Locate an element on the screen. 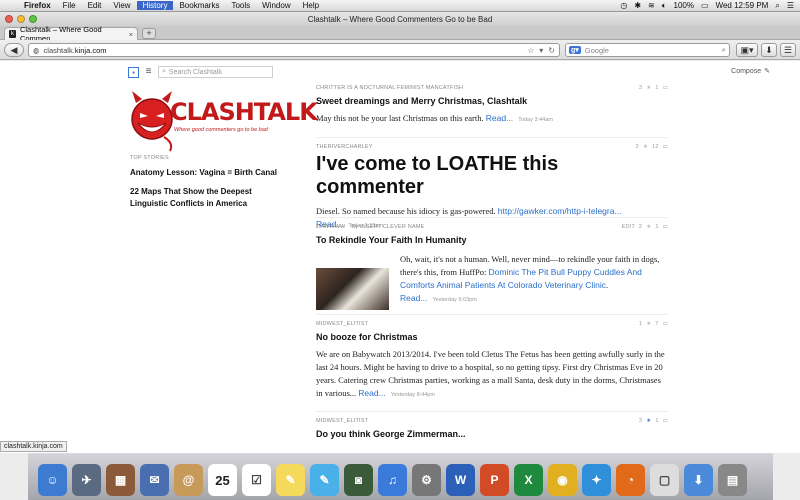  post-author: THERIVERCHARLEY is located at coordinates (344, 147).